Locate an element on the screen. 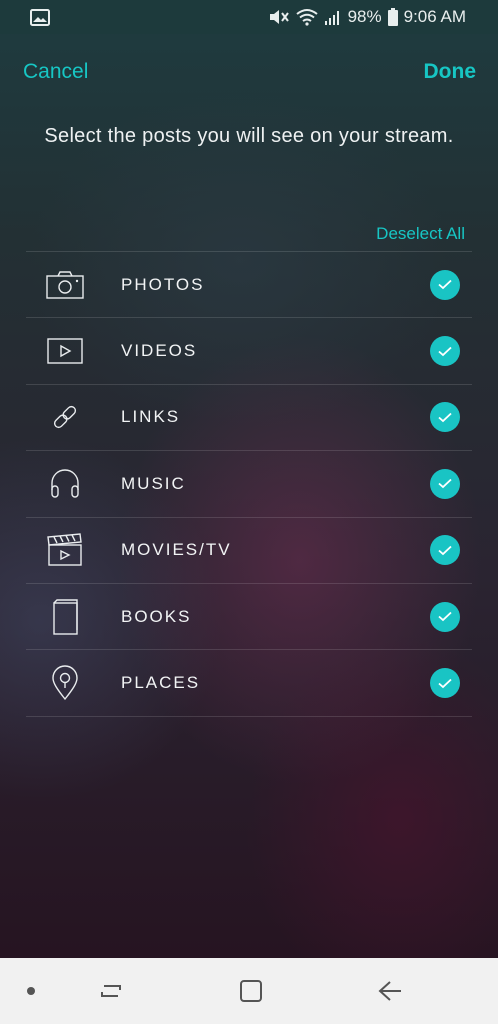  category-label: BOOKS is located at coordinates (156, 616).